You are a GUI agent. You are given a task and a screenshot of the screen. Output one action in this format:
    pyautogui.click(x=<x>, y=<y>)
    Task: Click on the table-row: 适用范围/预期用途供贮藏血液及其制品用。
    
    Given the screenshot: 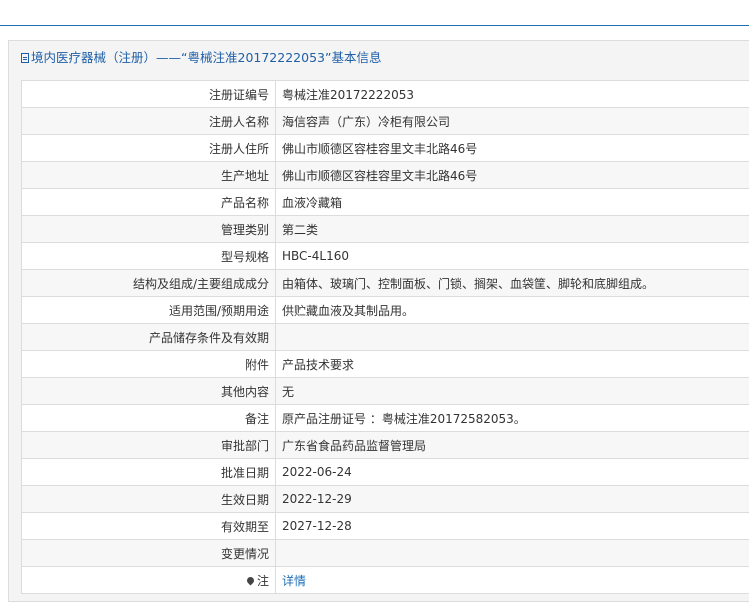 What is the action you would take?
    pyautogui.click(x=385, y=310)
    